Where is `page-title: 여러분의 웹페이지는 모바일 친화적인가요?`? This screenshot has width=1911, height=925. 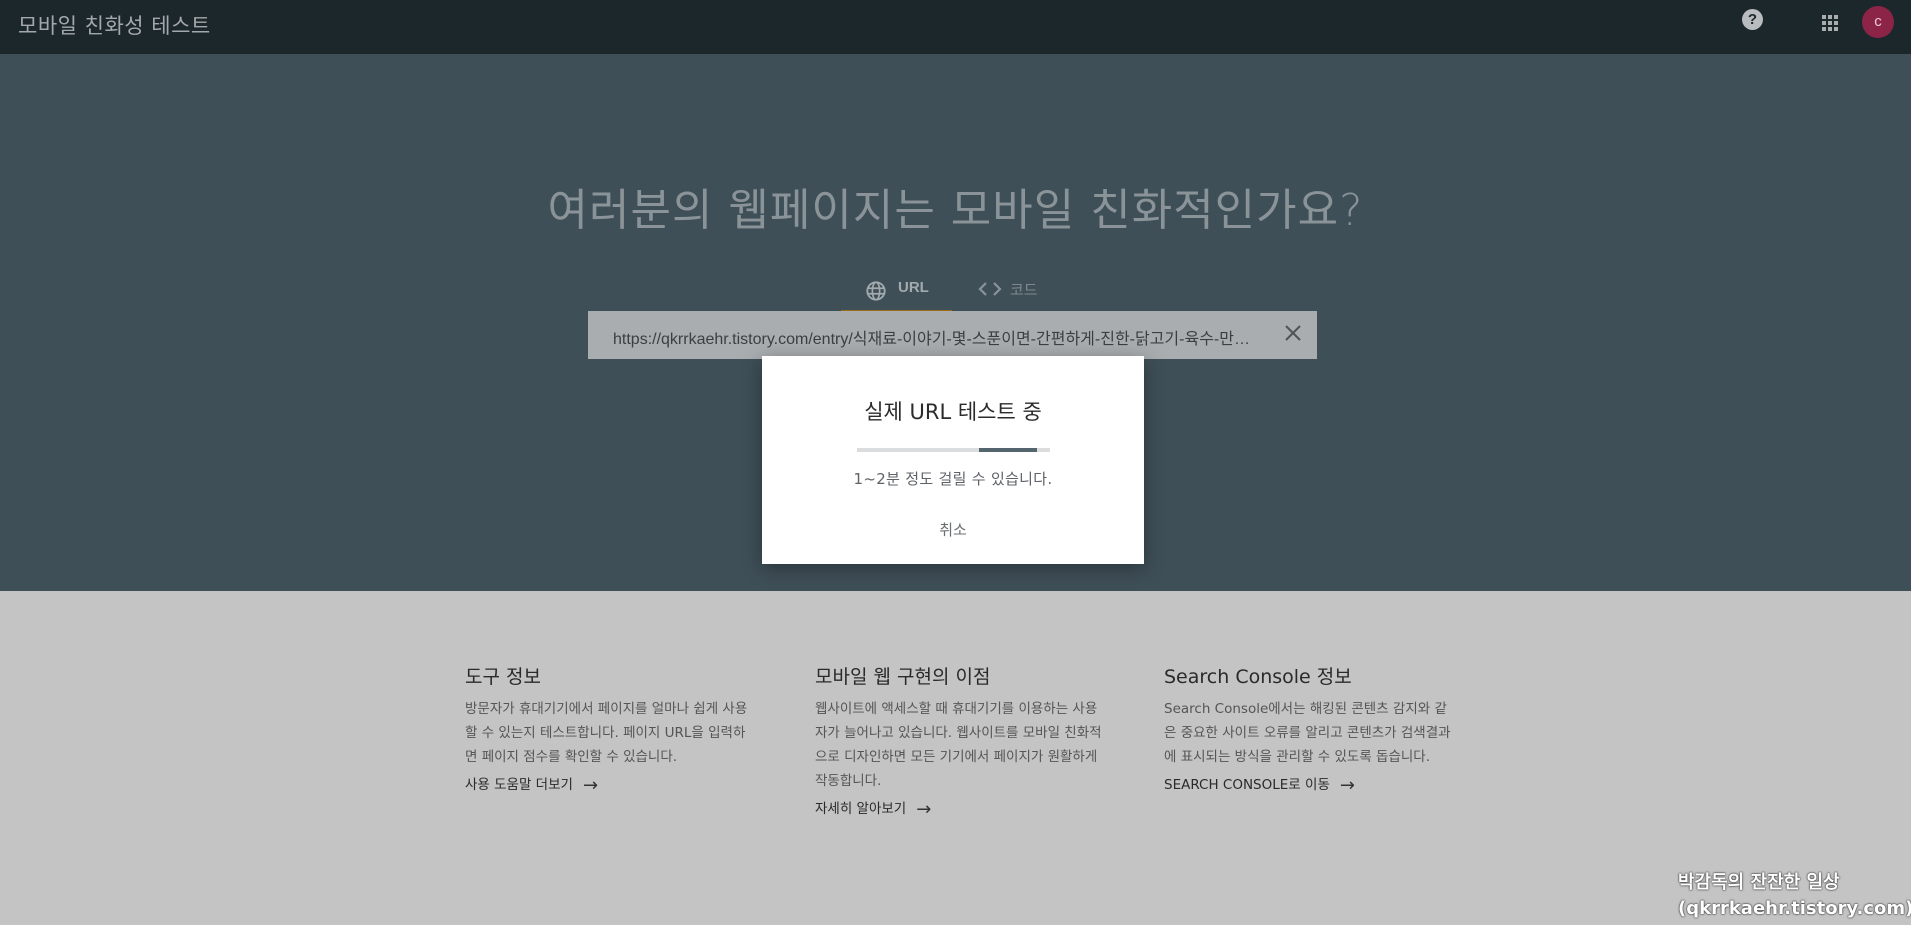
page-title: 여러분의 웹페이지는 모바일 친화적인가요? is located at coordinates (955, 210).